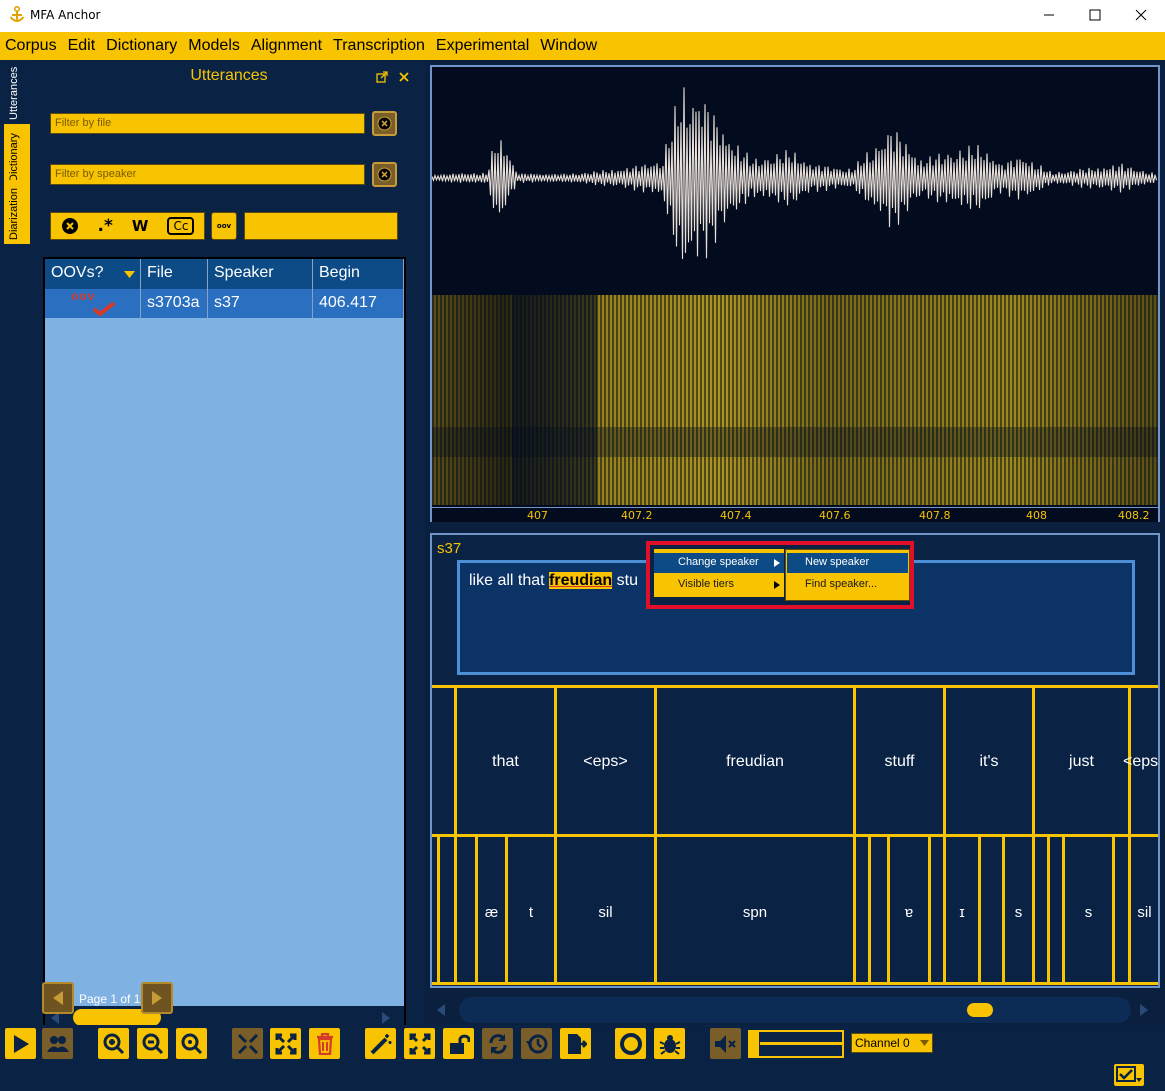 This screenshot has height=1091, width=1165. Describe the element at coordinates (777, 585) in the screenshot. I see `submenu-arrow-icon` at that location.